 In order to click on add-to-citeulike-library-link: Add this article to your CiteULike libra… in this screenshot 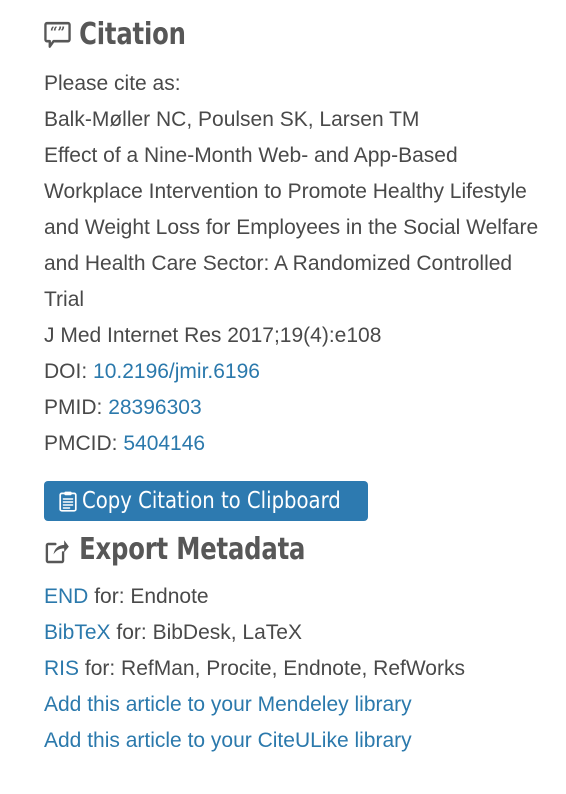, I will do `click(228, 740)`.